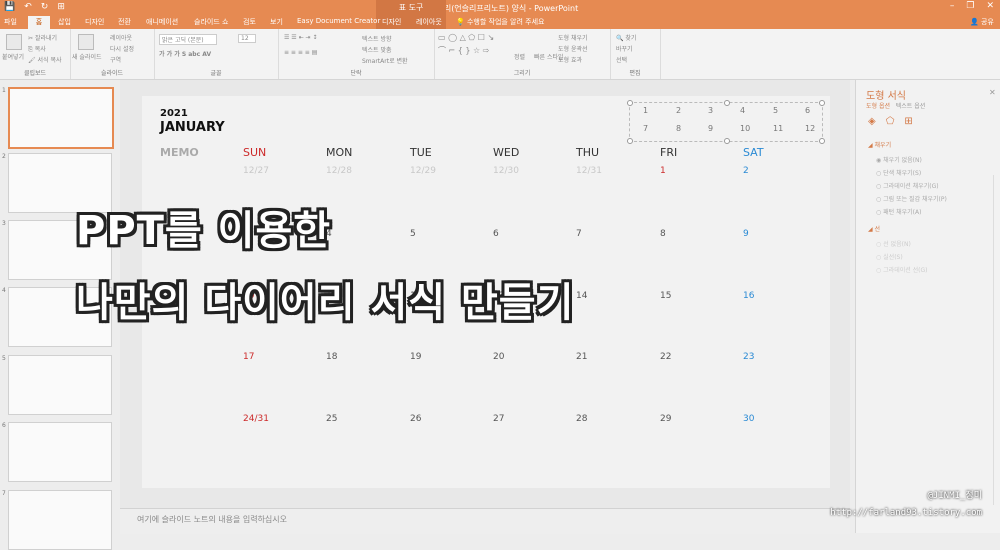 Image resolution: width=1000 pixels, height=550 pixels. What do you see at coordinates (665, 357) in the screenshot?
I see `calendar-day: 22` at bounding box center [665, 357].